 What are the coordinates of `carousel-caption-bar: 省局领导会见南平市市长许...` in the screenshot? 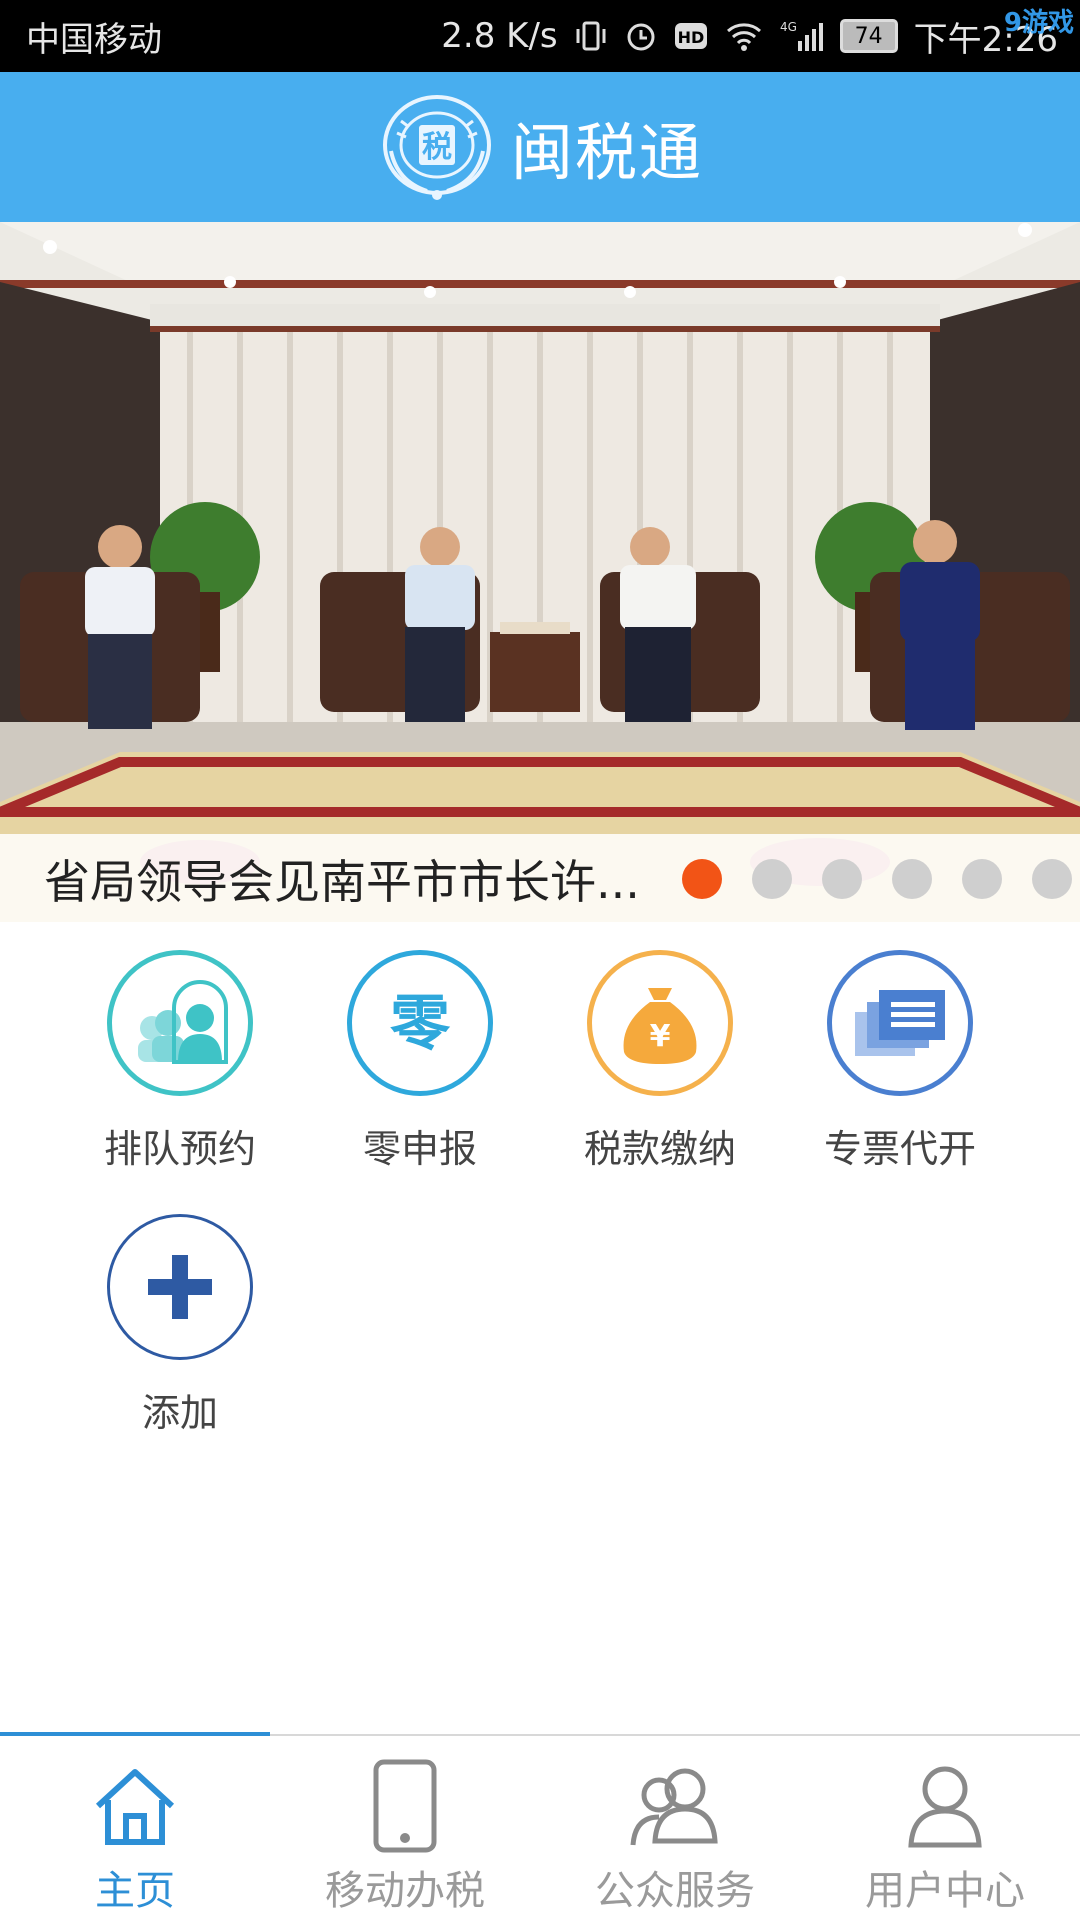 It's located at (540, 878).